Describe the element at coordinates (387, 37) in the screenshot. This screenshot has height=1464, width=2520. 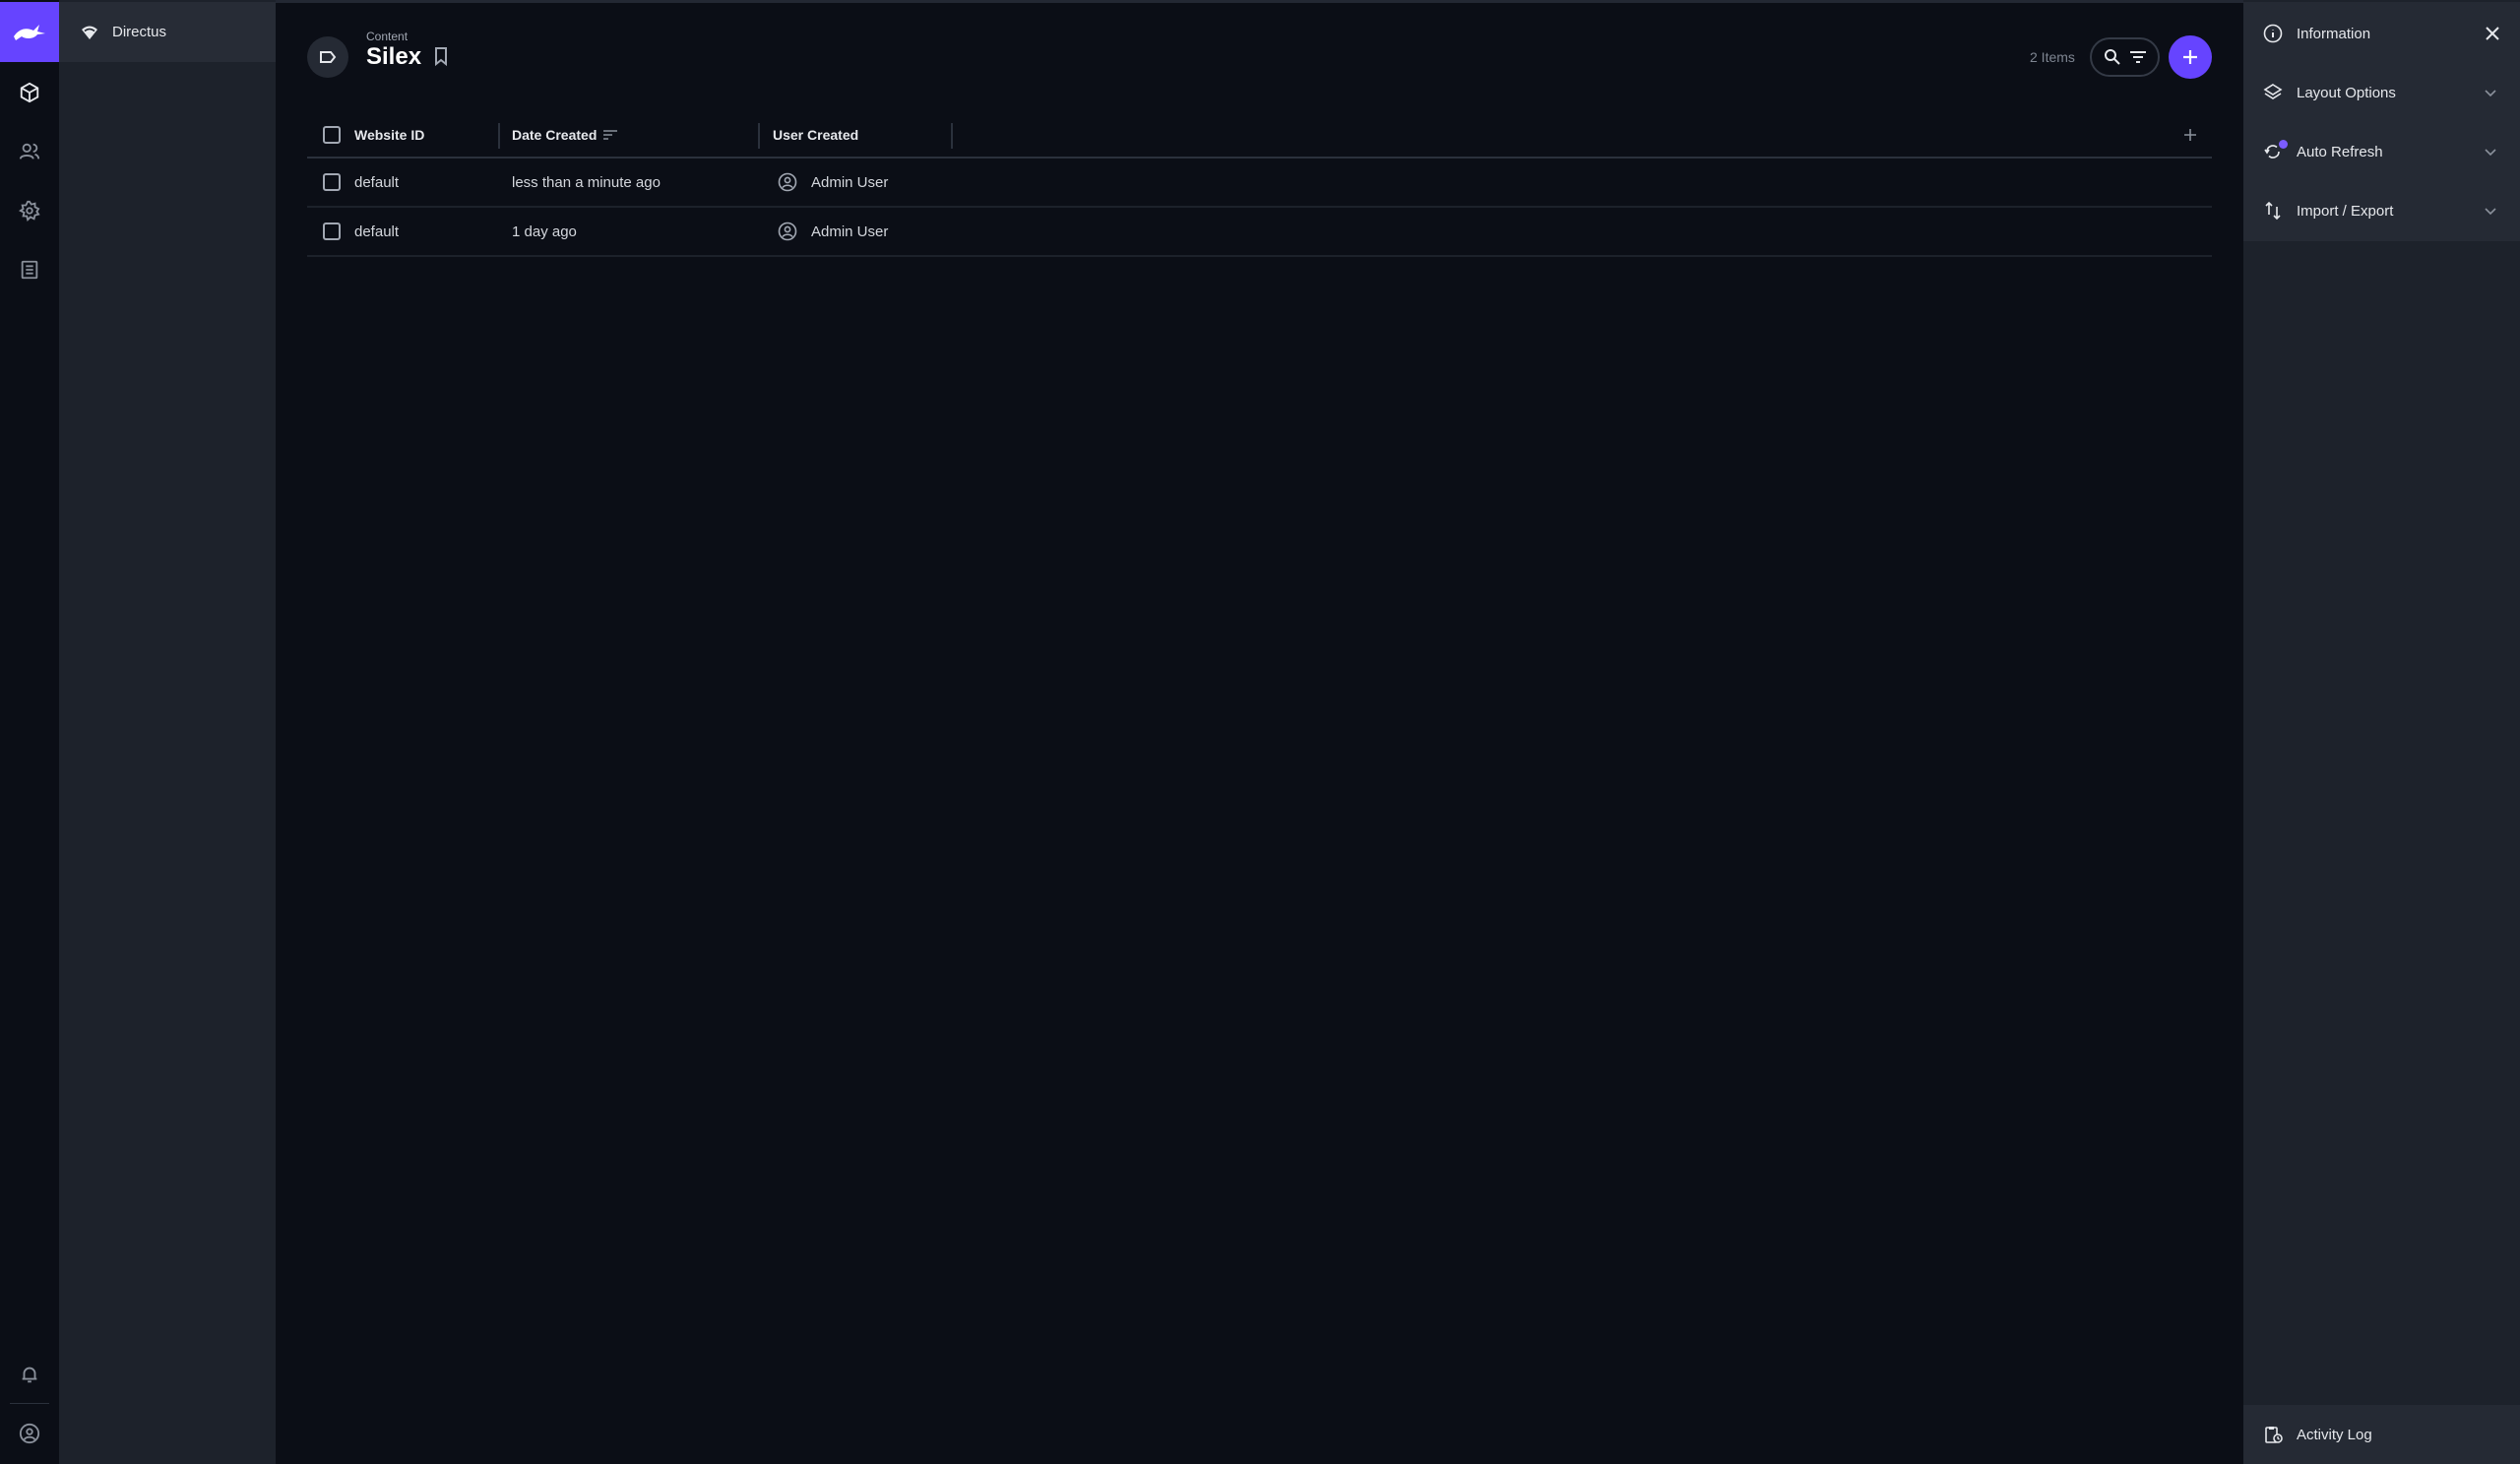
I see `breadcrumb: Content` at that location.